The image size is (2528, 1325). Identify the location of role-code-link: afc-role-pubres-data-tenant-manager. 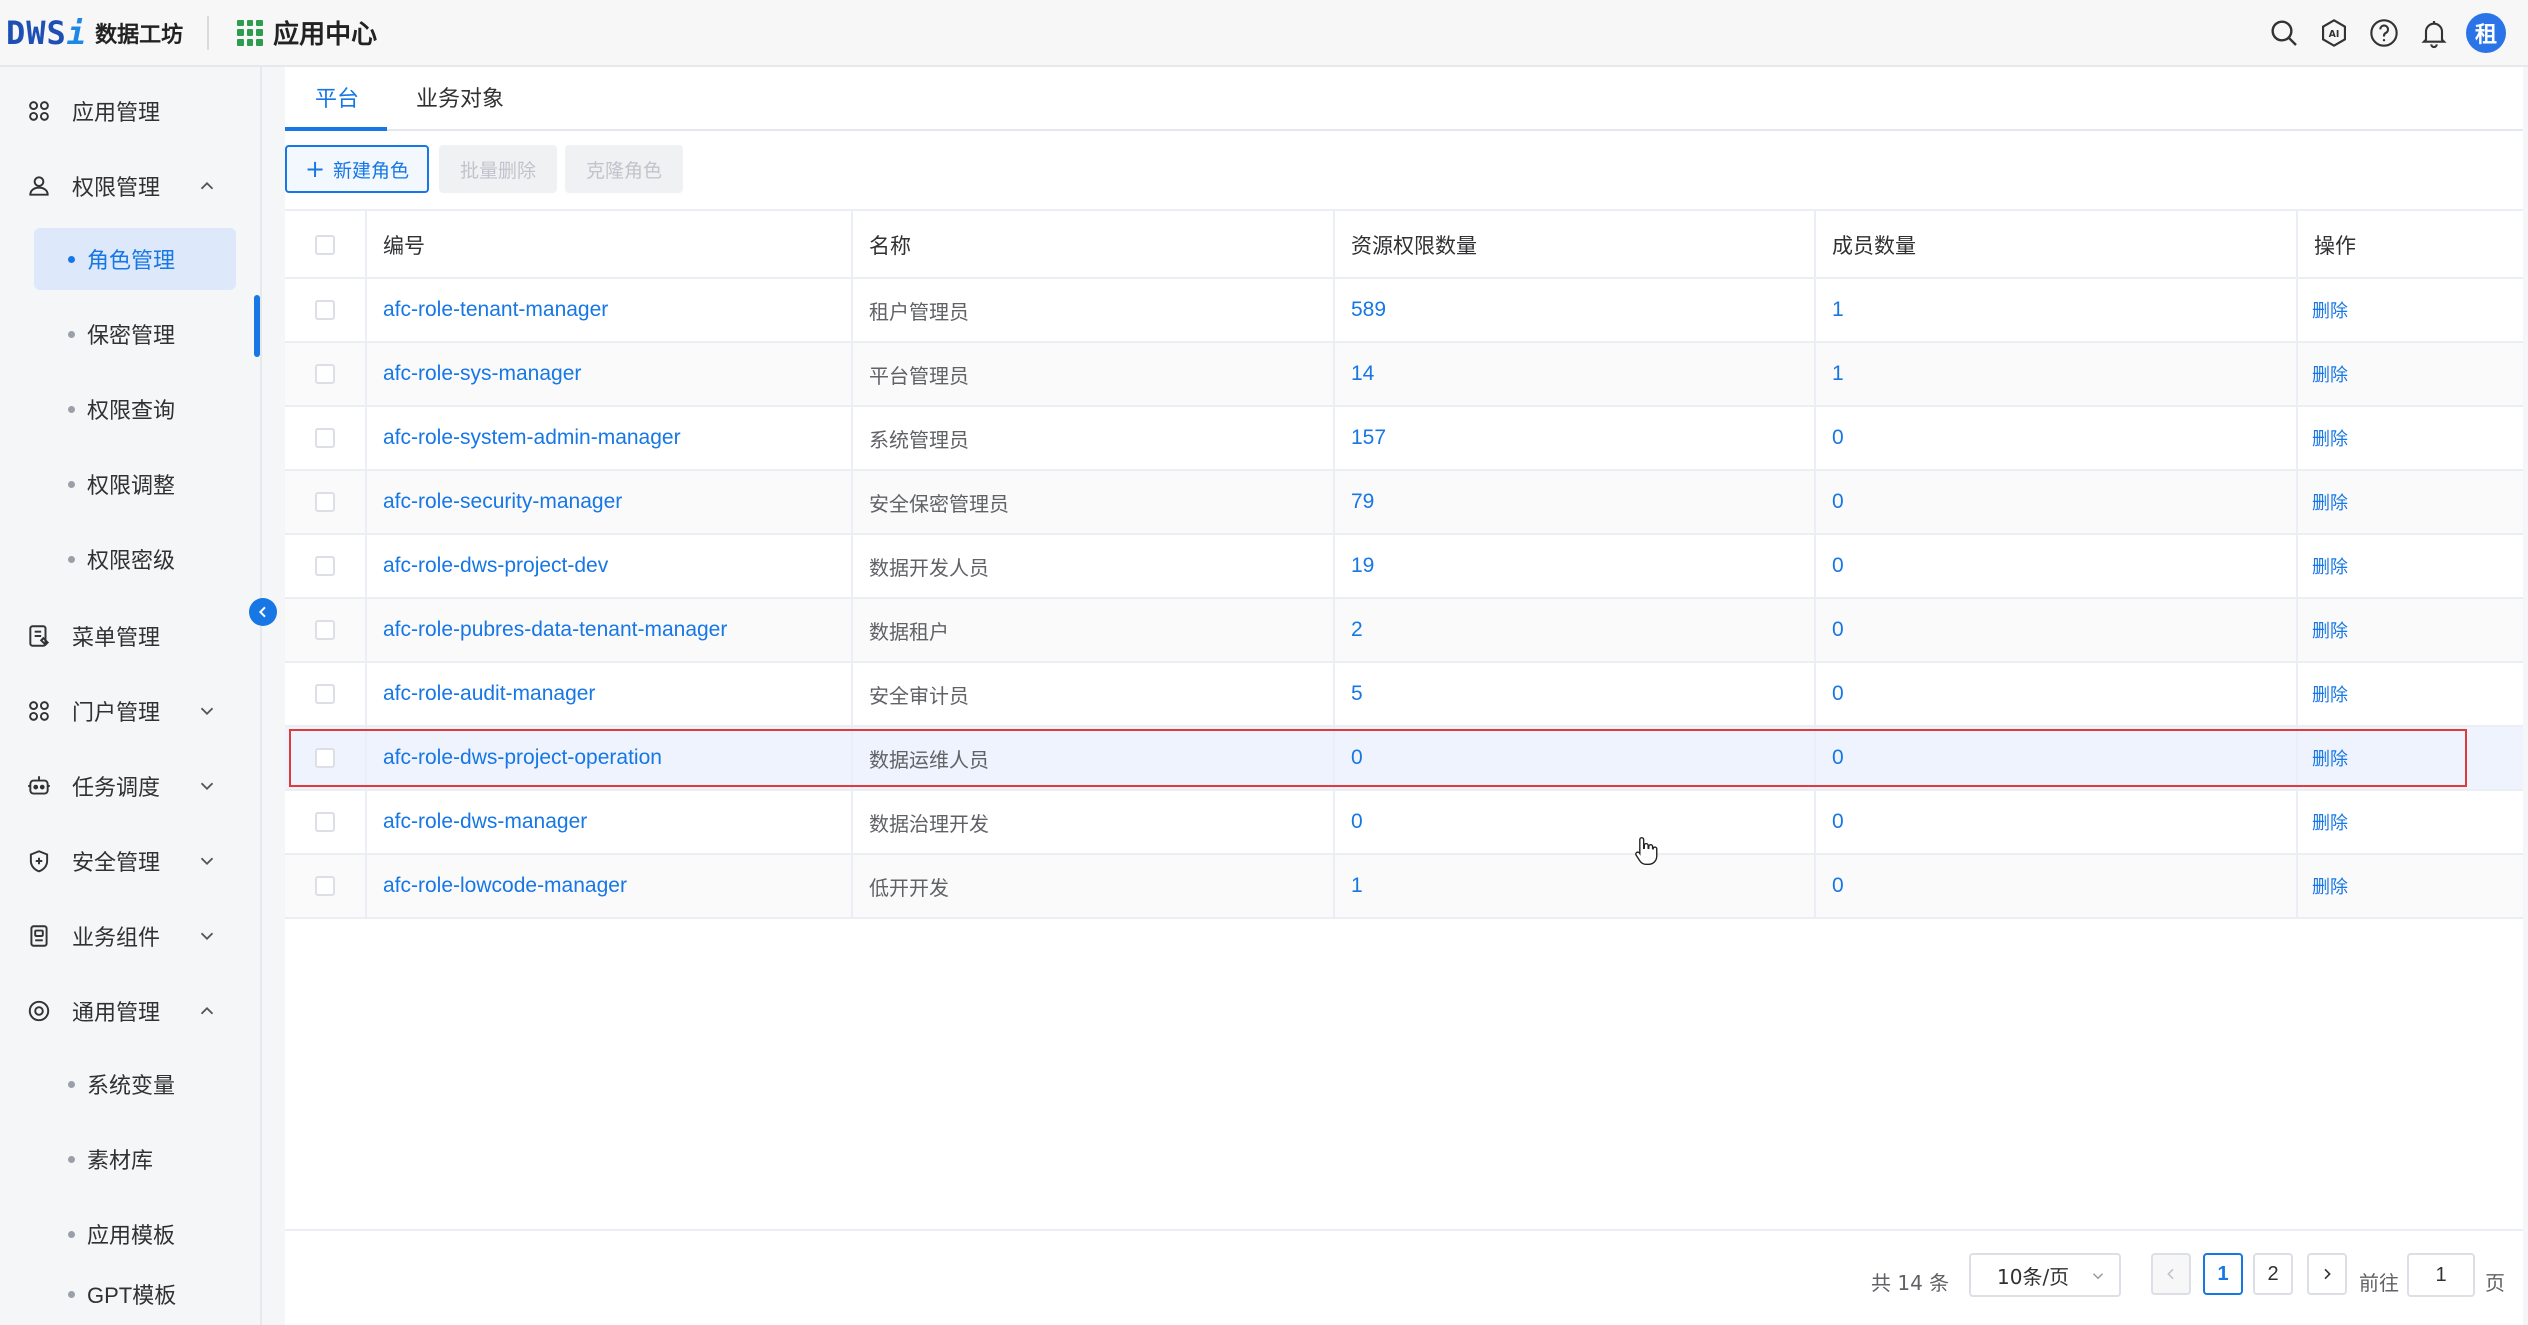
(555, 630).